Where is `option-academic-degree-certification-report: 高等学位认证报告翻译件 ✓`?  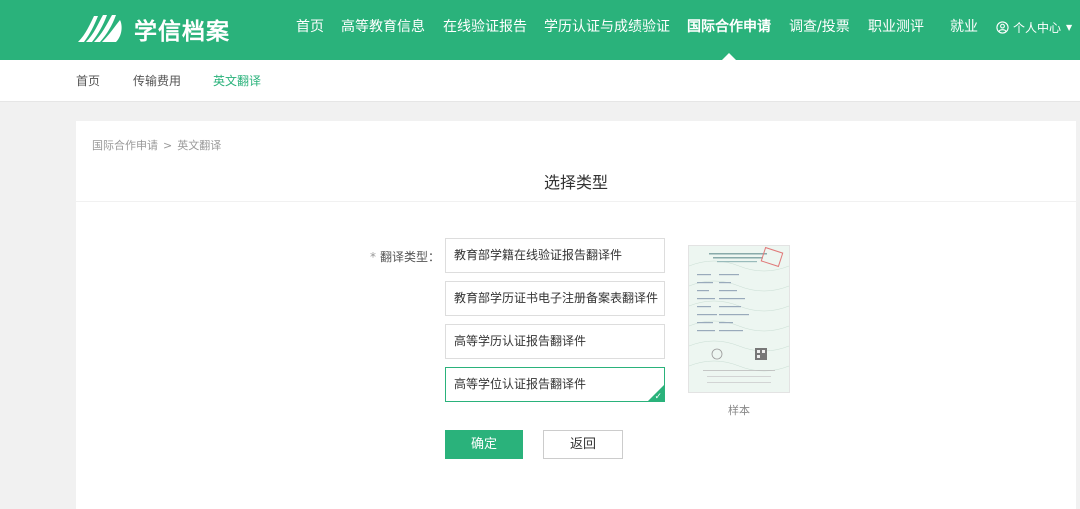 option-academic-degree-certification-report: 高等学位认证报告翻译件 ✓ is located at coordinates (555, 384).